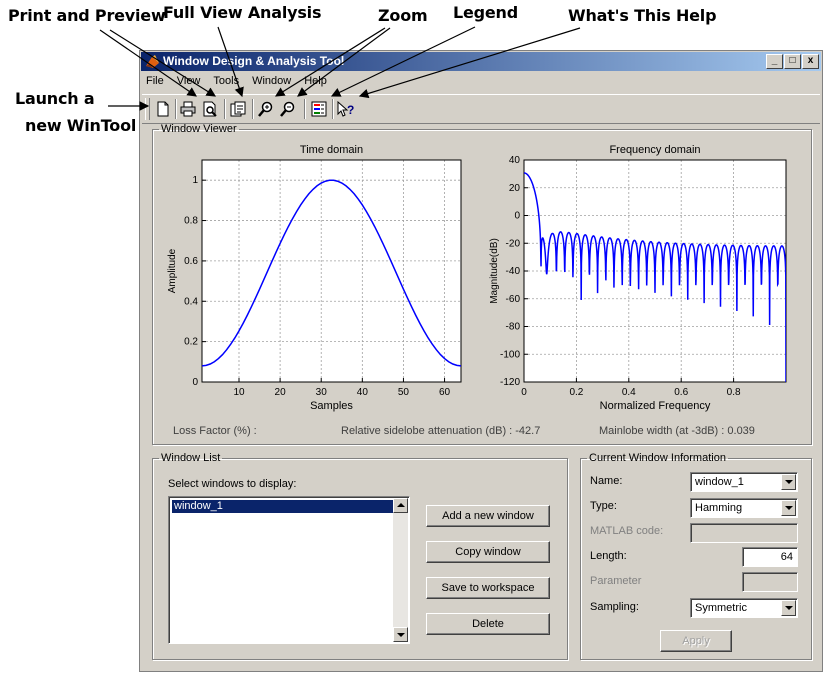  Describe the element at coordinates (331, 150) in the screenshot. I see `chart-title: Time domain` at that location.